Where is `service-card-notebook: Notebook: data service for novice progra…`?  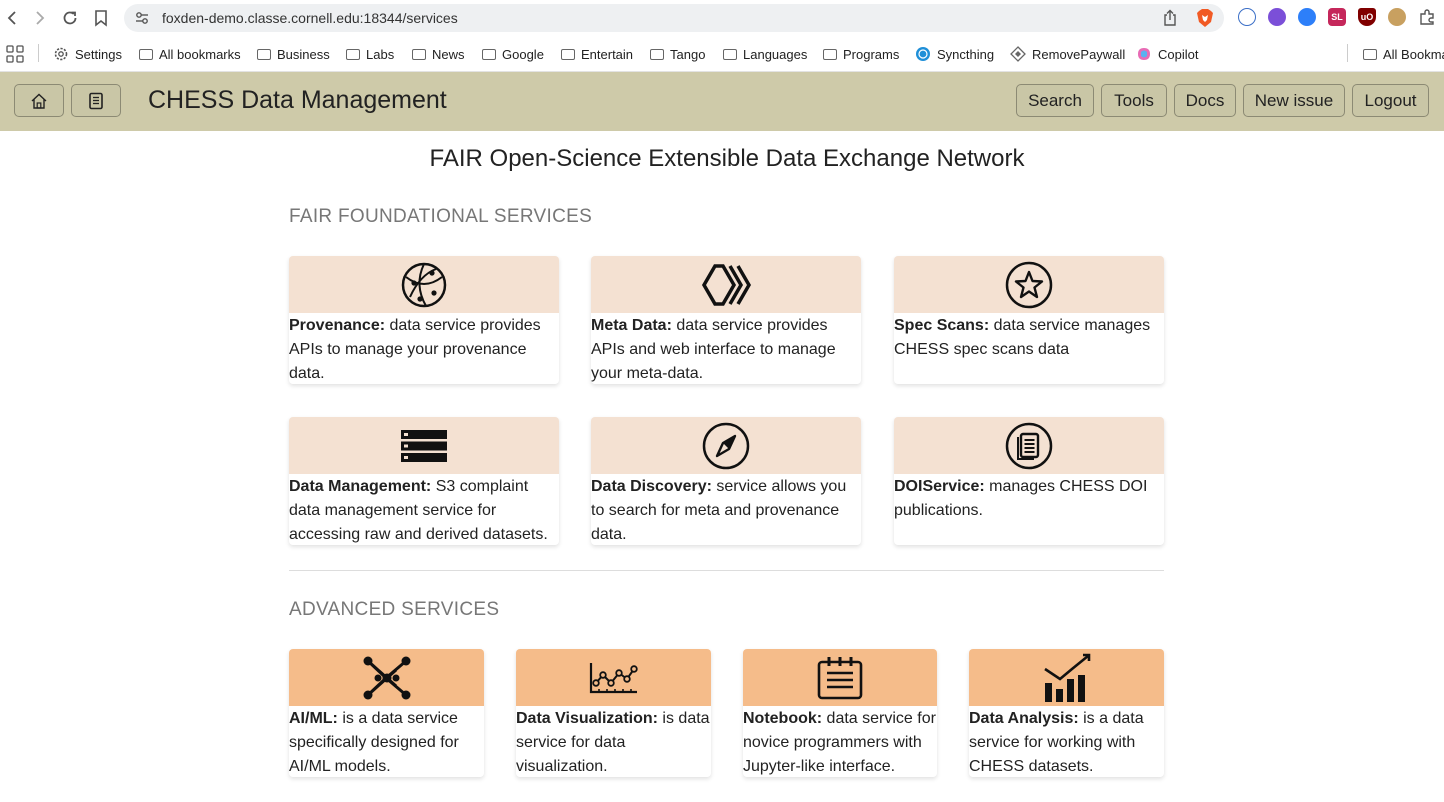
service-card-notebook: Notebook: data service for novice progra… is located at coordinates (840, 713).